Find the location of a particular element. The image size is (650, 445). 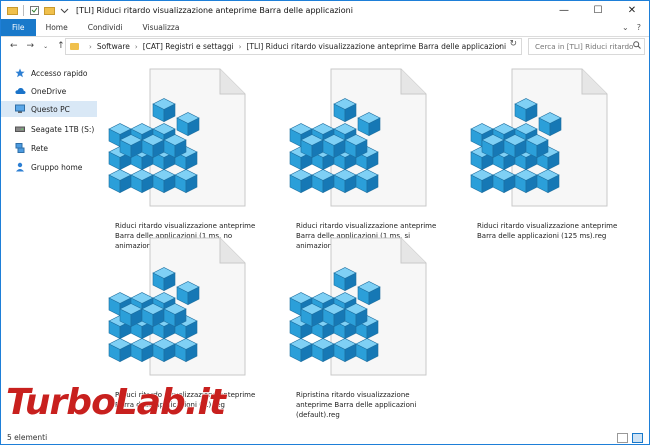

toolbar-divider is located at coordinates (23, 10).